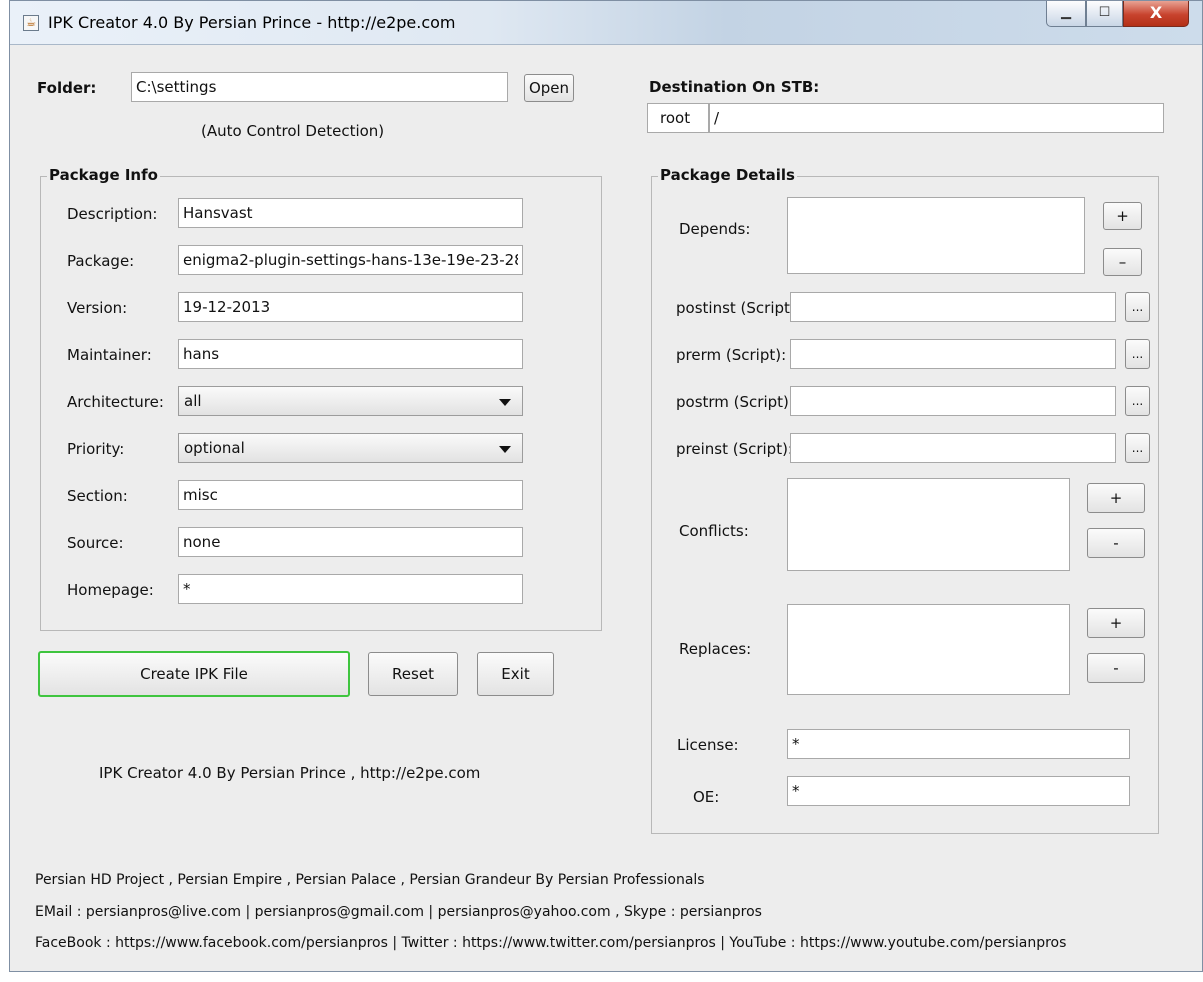  I want to click on destination-label: Destination On STB:, so click(734, 87).